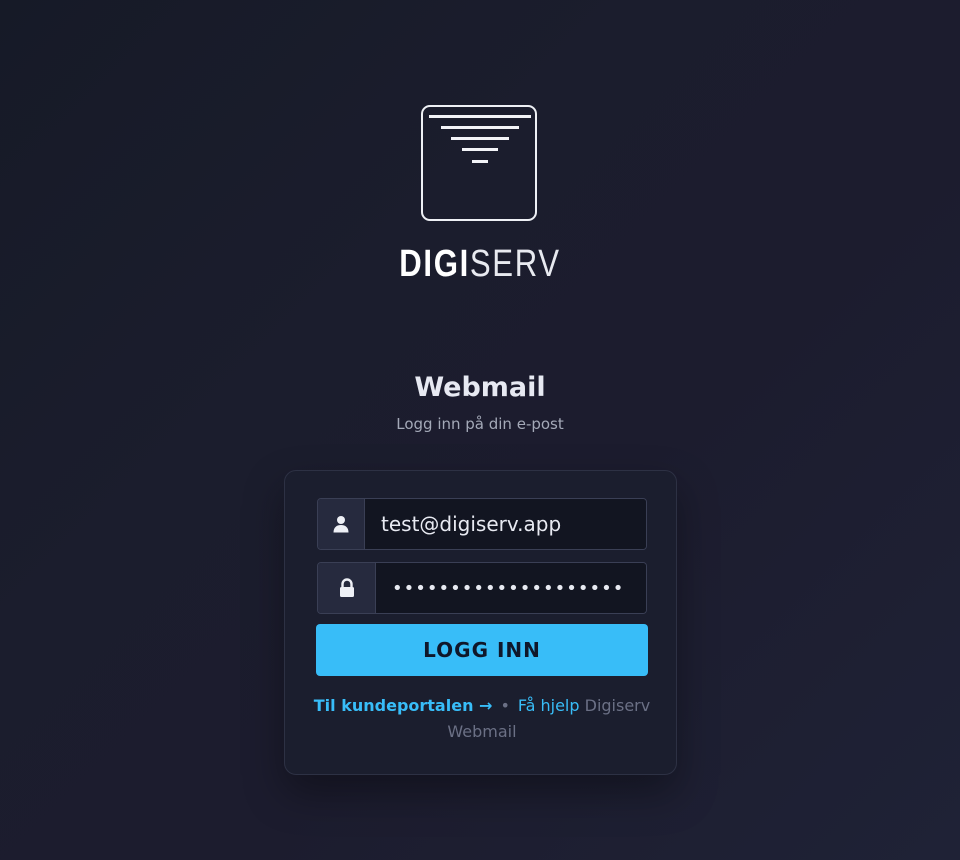 This screenshot has height=860, width=960. What do you see at coordinates (341, 524) in the screenshot?
I see `user-icon` at bounding box center [341, 524].